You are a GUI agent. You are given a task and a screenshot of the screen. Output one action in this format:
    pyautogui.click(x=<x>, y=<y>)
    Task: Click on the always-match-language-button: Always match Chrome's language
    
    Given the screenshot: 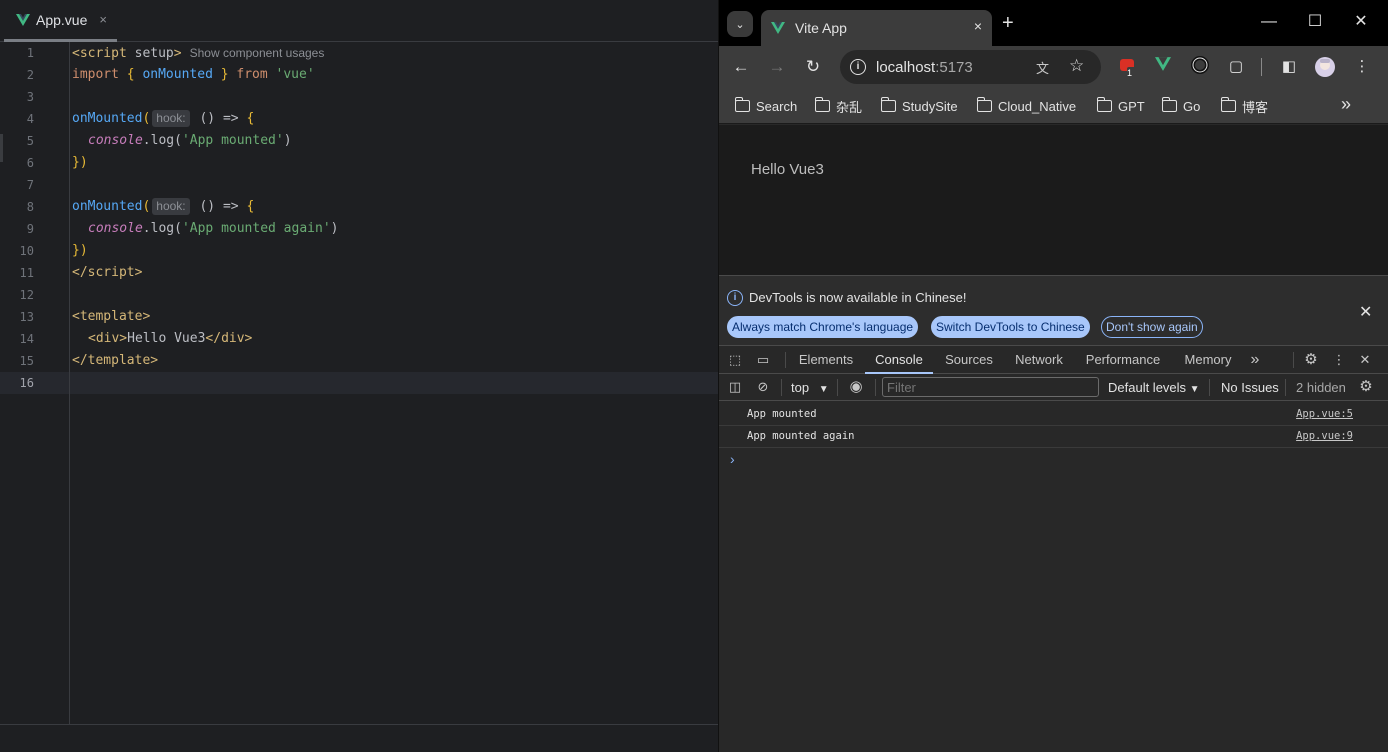 What is the action you would take?
    pyautogui.click(x=823, y=327)
    